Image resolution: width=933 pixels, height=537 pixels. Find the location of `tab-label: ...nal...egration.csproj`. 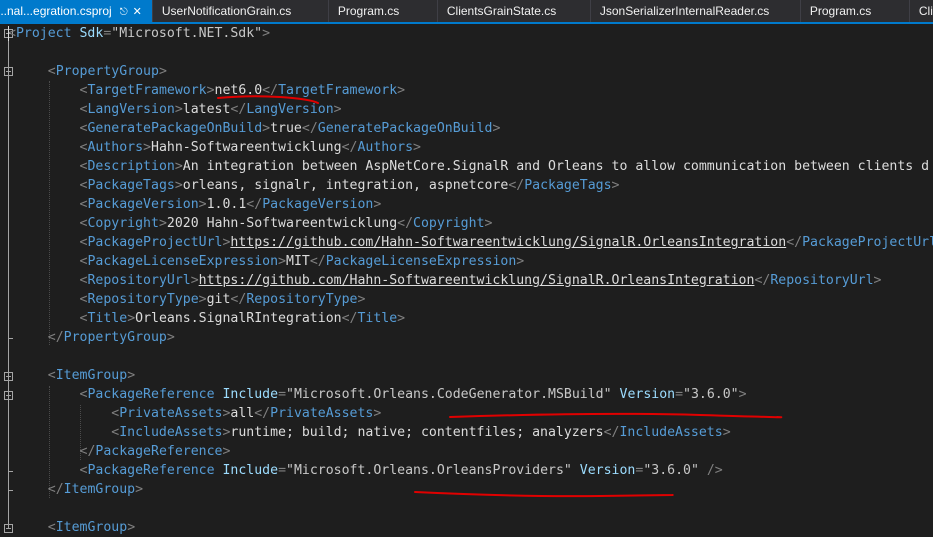

tab-label: ...nal...egration.csproj is located at coordinates (56, 11).